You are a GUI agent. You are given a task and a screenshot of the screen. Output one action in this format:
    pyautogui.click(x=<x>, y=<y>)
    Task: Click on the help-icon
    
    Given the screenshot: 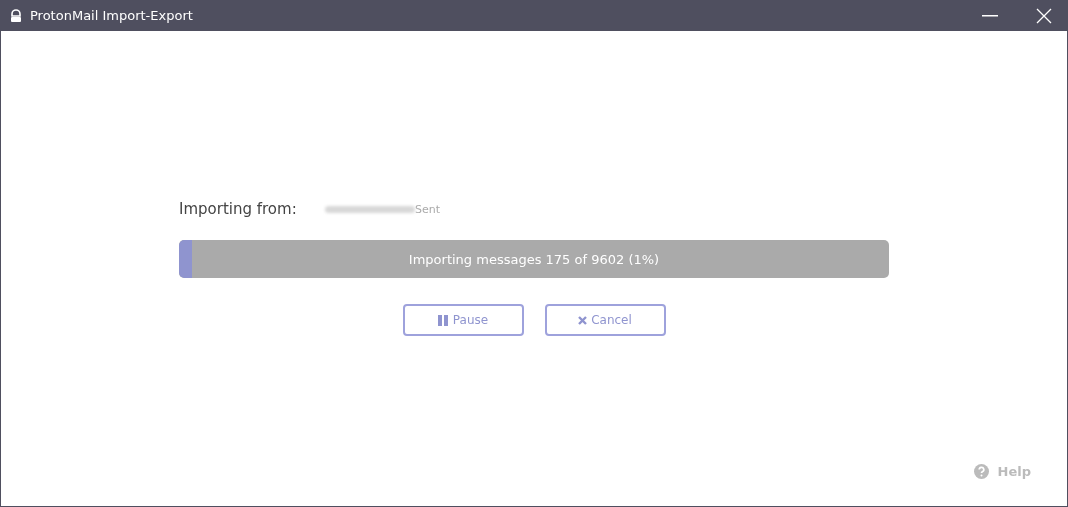 What is the action you would take?
    pyautogui.click(x=981, y=471)
    